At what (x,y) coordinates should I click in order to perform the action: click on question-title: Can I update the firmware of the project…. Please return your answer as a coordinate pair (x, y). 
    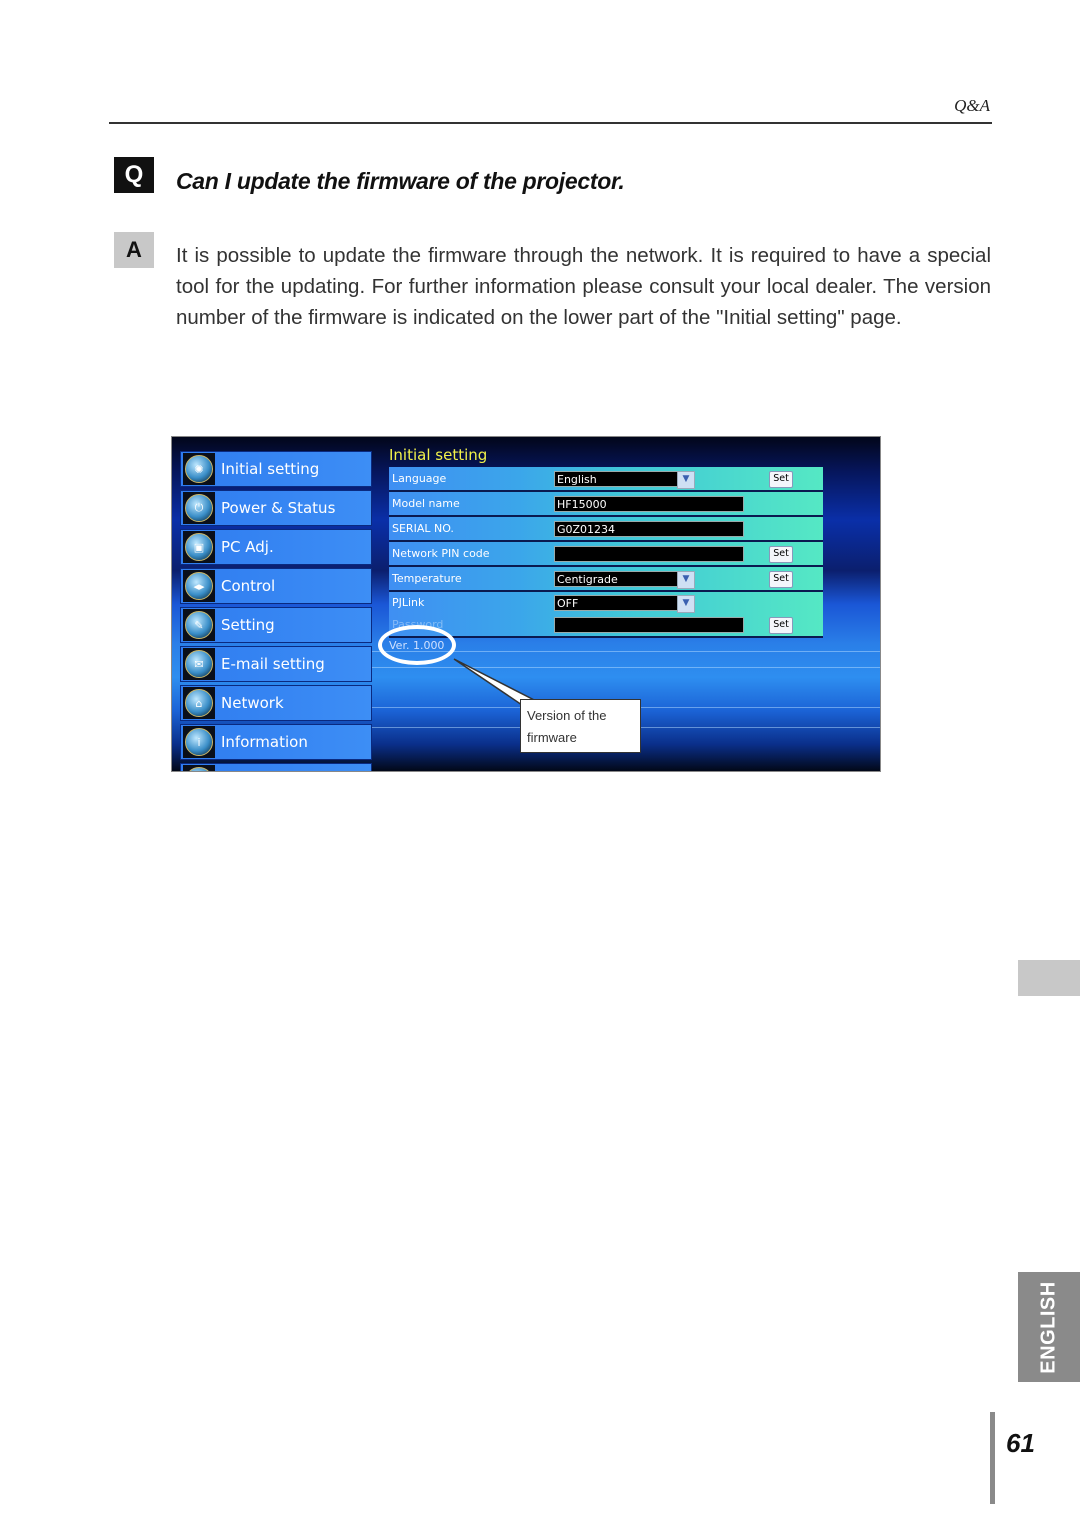
    Looking at the image, I should click on (400, 181).